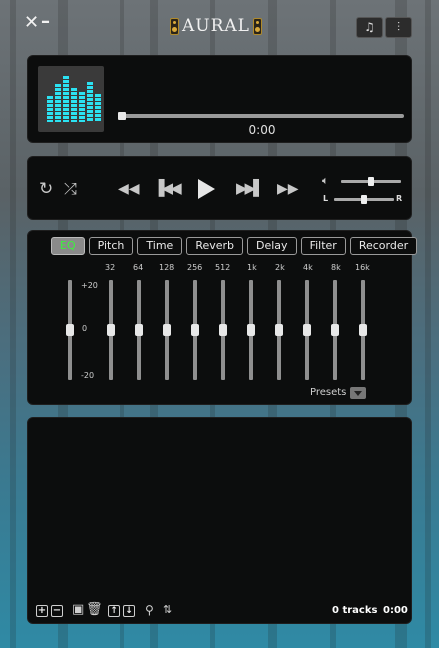 This screenshot has height=648, width=439. I want to click on elapsed-time: 0:00, so click(262, 130).